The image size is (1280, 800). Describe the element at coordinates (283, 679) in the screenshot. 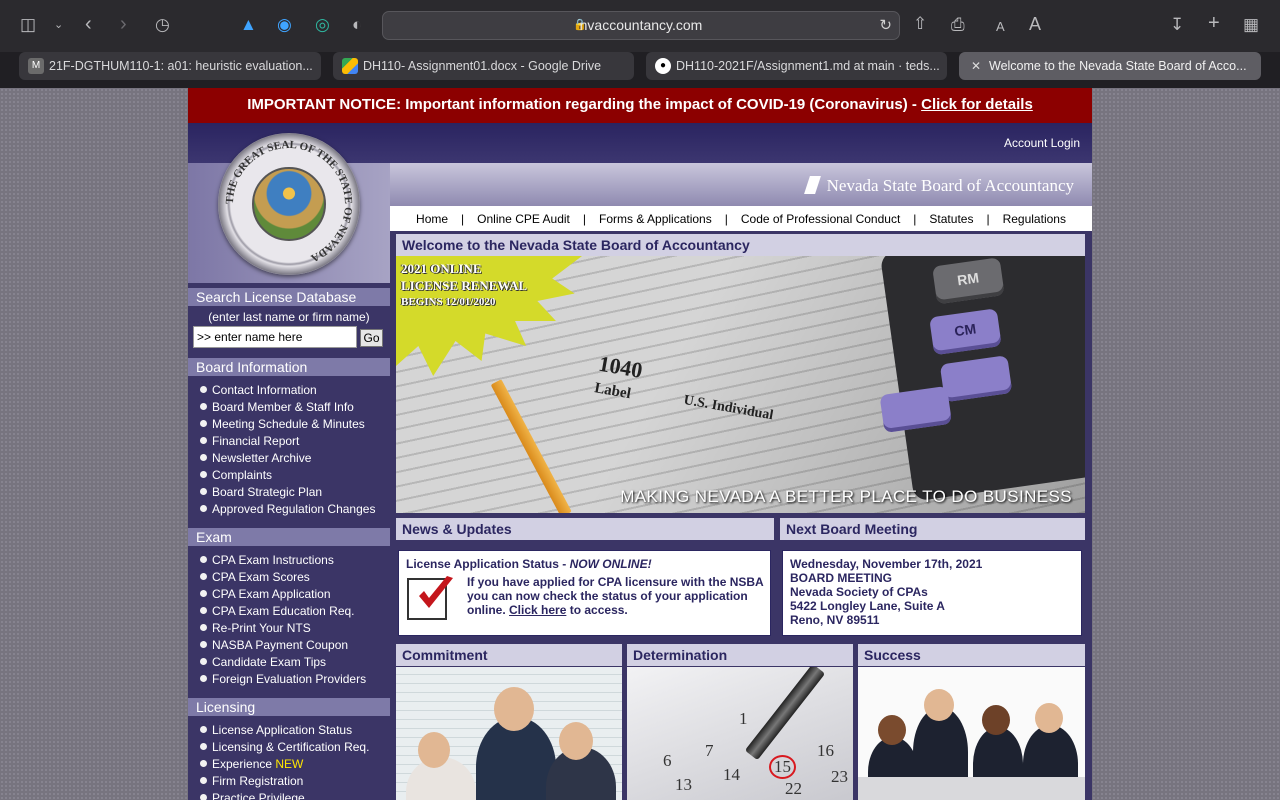

I see `sidebar-item-foreign-evaluation: Foreign Evaluation Providers` at that location.